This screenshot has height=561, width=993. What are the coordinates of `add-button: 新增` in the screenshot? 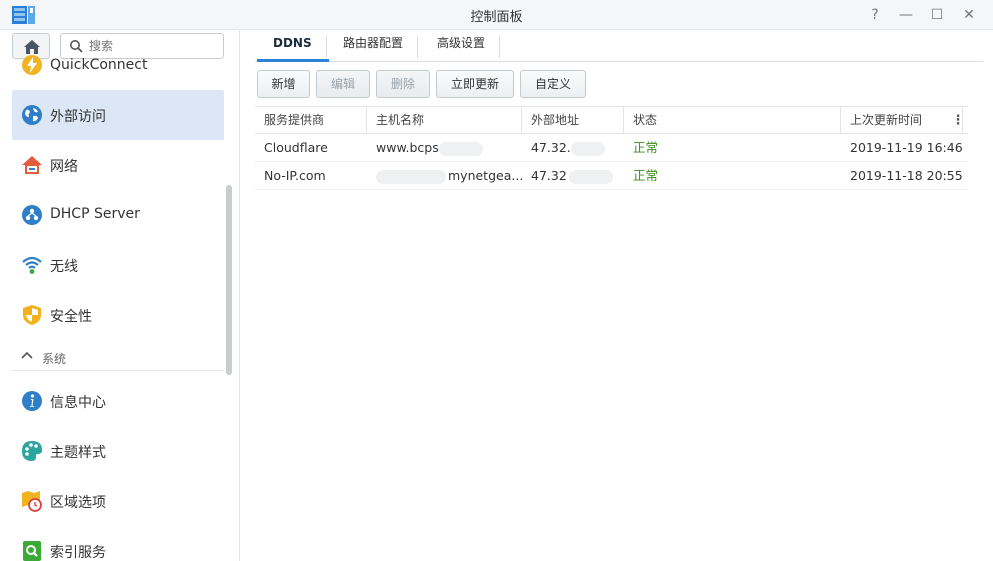 It's located at (283, 84).